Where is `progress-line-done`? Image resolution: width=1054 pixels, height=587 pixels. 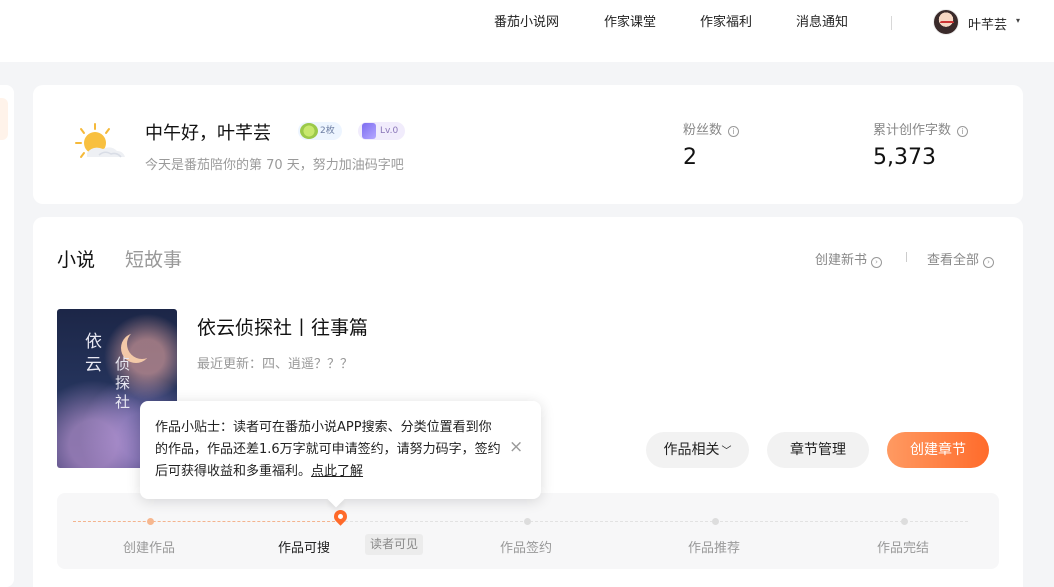
progress-line-done is located at coordinates (206, 521).